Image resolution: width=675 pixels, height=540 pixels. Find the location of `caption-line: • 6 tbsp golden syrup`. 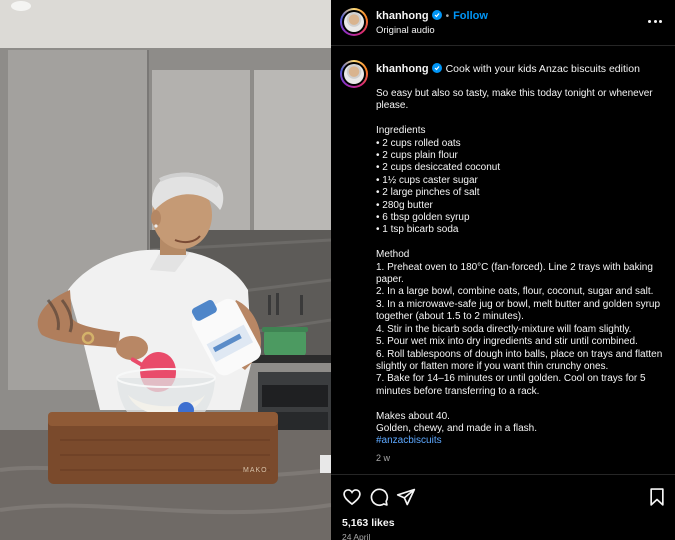

caption-line: • 6 tbsp golden syrup is located at coordinates (423, 218).